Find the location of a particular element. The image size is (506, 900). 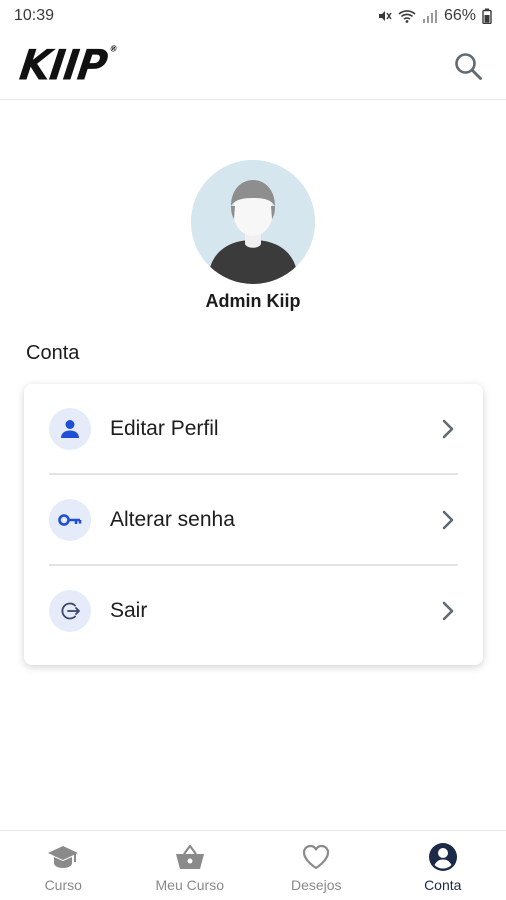

nav-label: Meu Curso is located at coordinates (189, 885).